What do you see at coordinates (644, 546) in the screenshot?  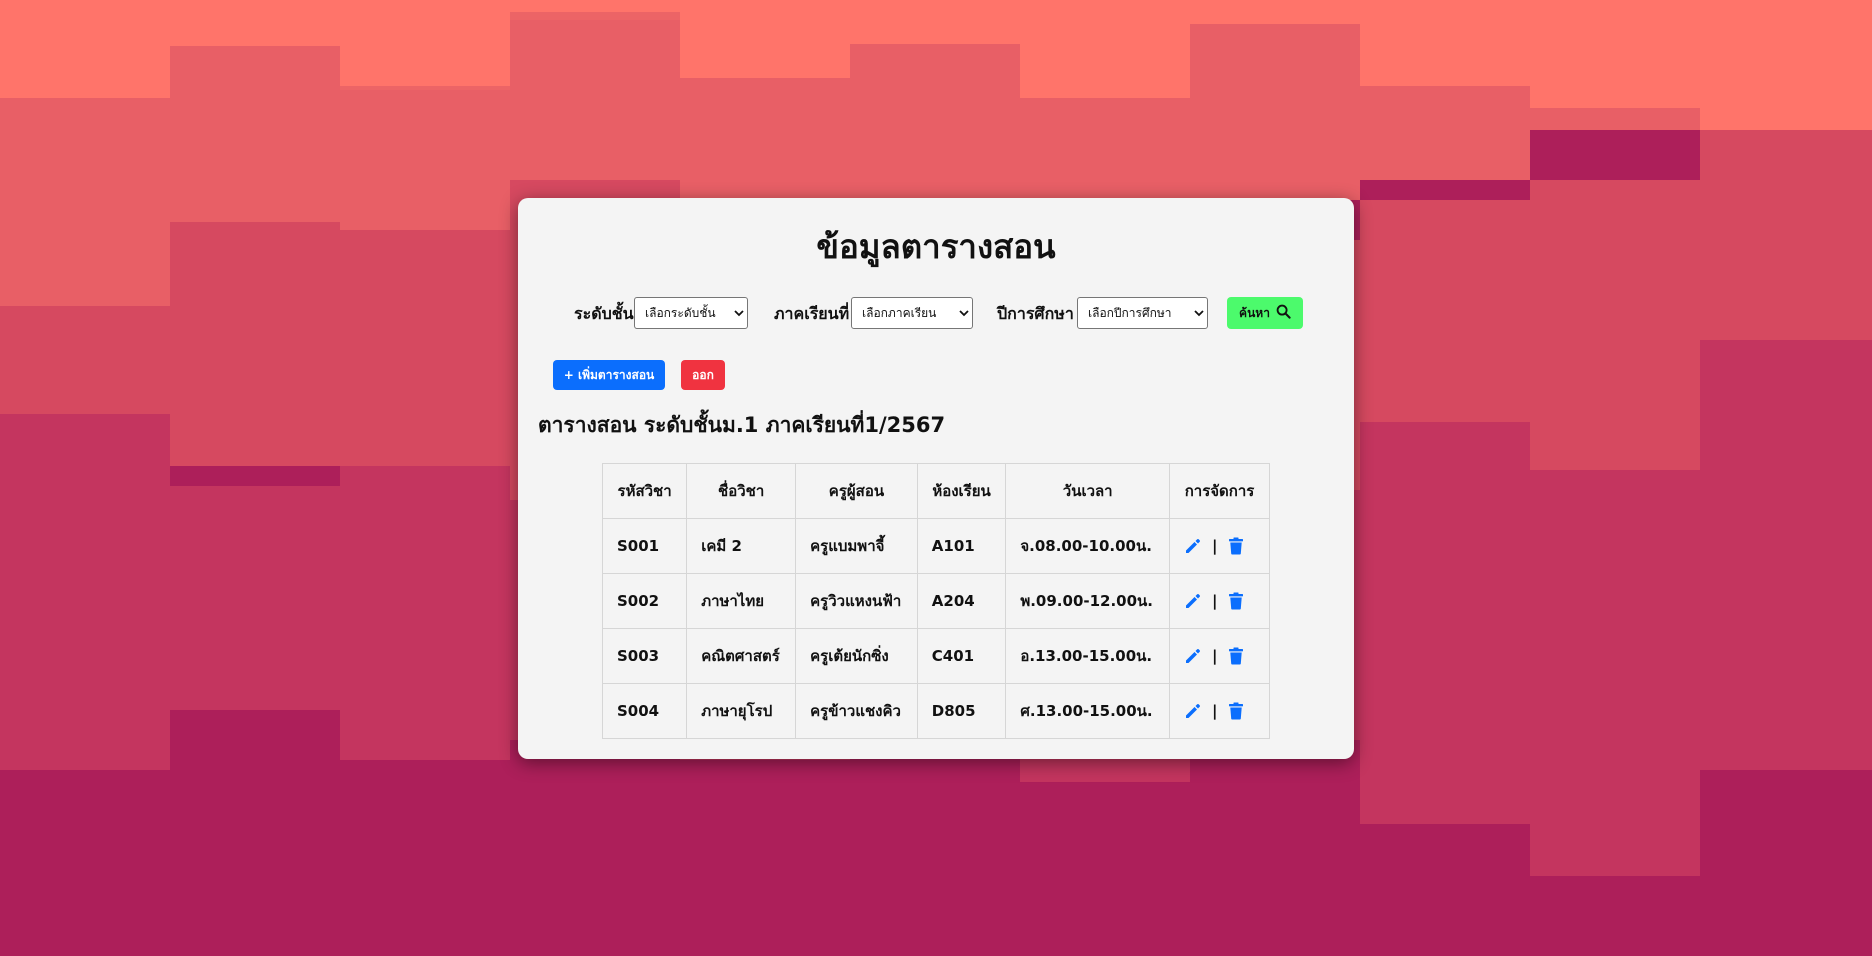 I see `cell-subject-code: S001` at bounding box center [644, 546].